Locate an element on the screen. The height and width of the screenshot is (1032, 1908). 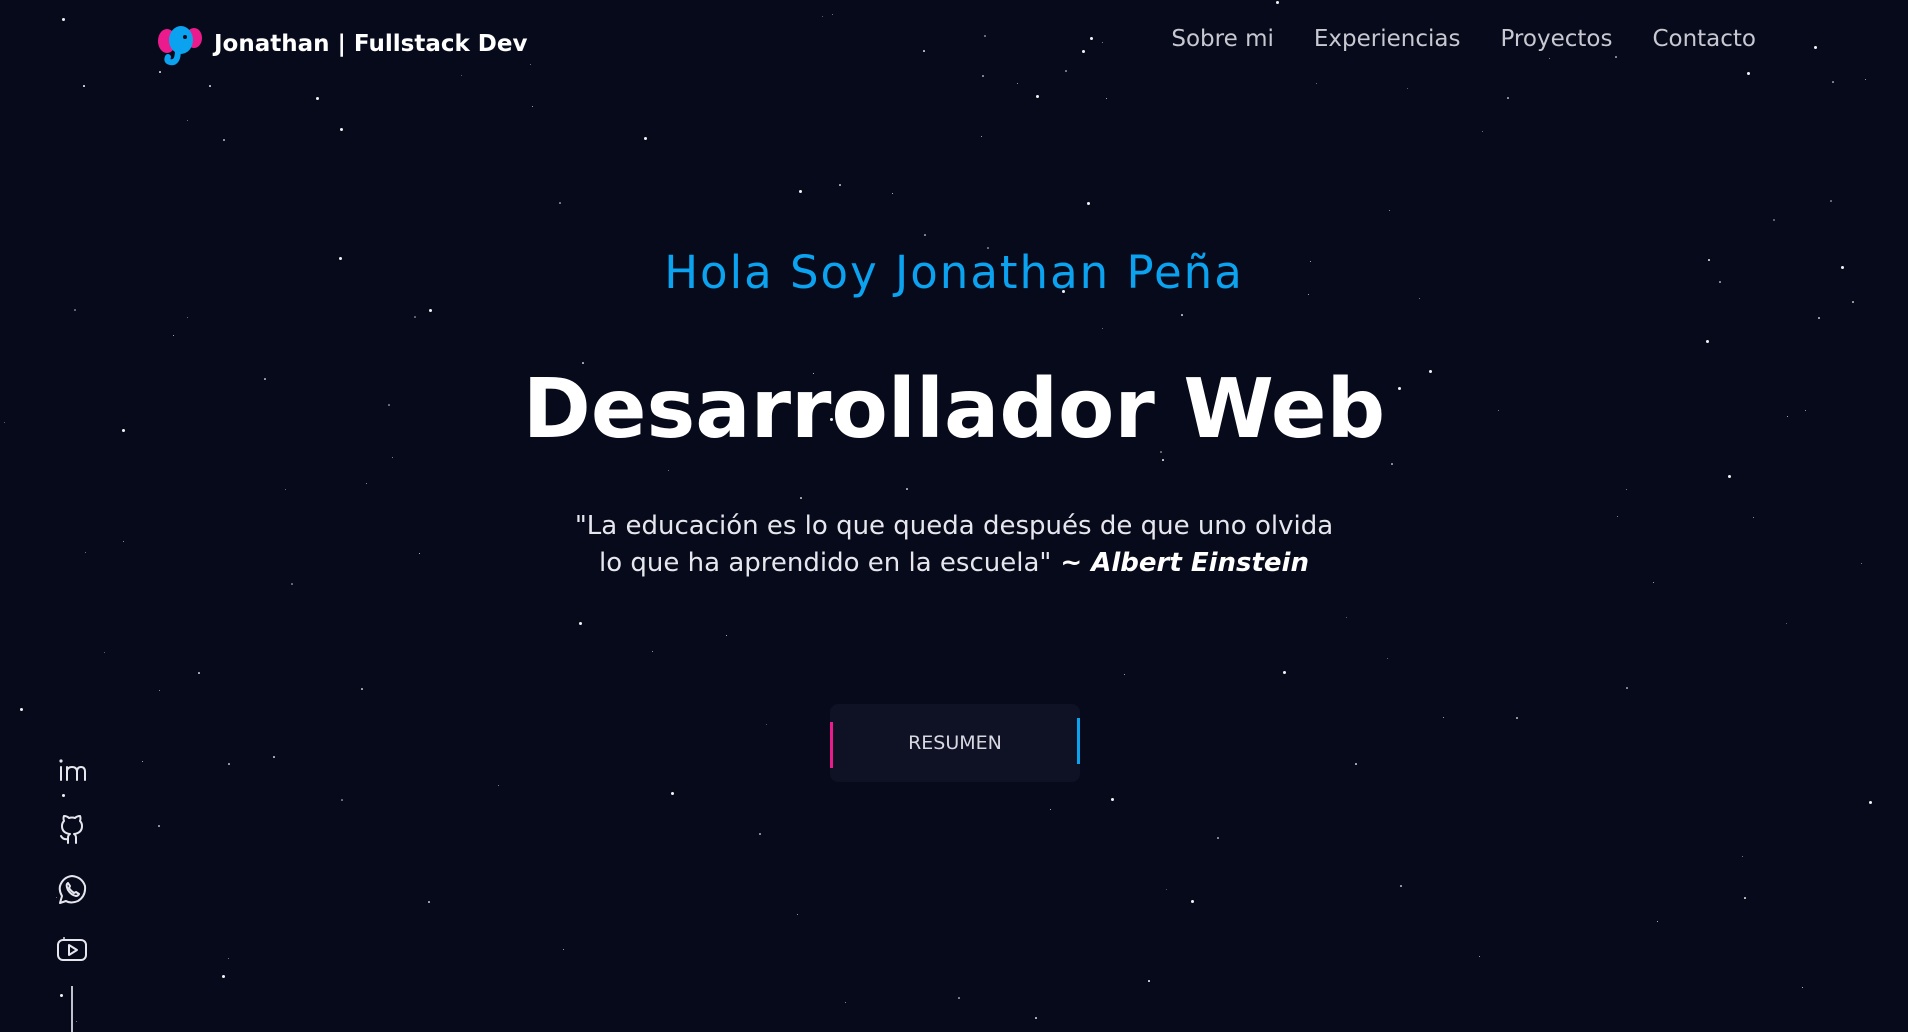
resumen-button: RESUMEN is located at coordinates (955, 743).